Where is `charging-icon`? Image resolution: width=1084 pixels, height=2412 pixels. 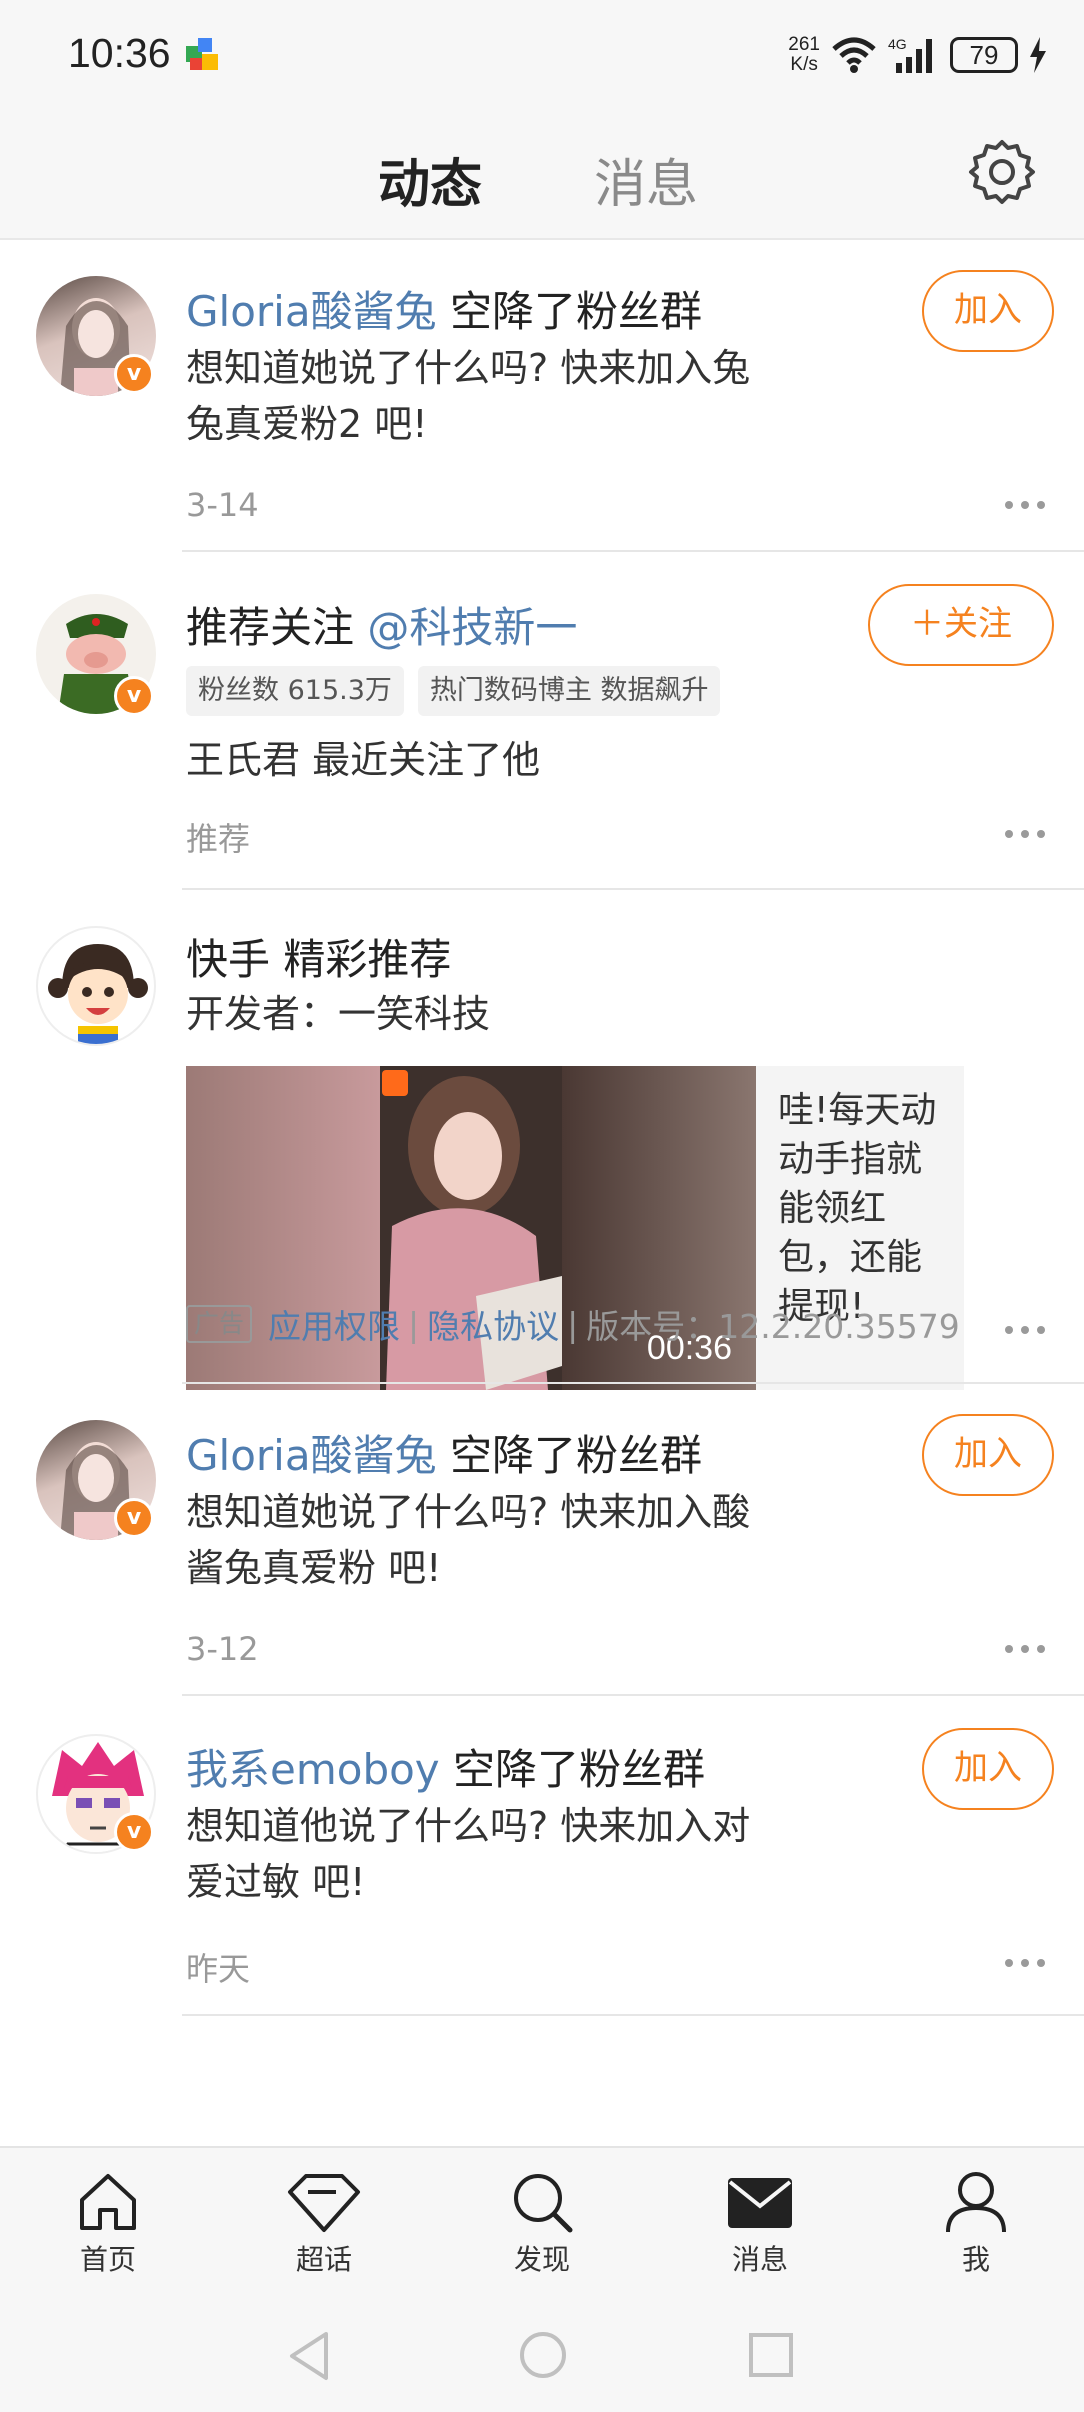 charging-icon is located at coordinates (1038, 55).